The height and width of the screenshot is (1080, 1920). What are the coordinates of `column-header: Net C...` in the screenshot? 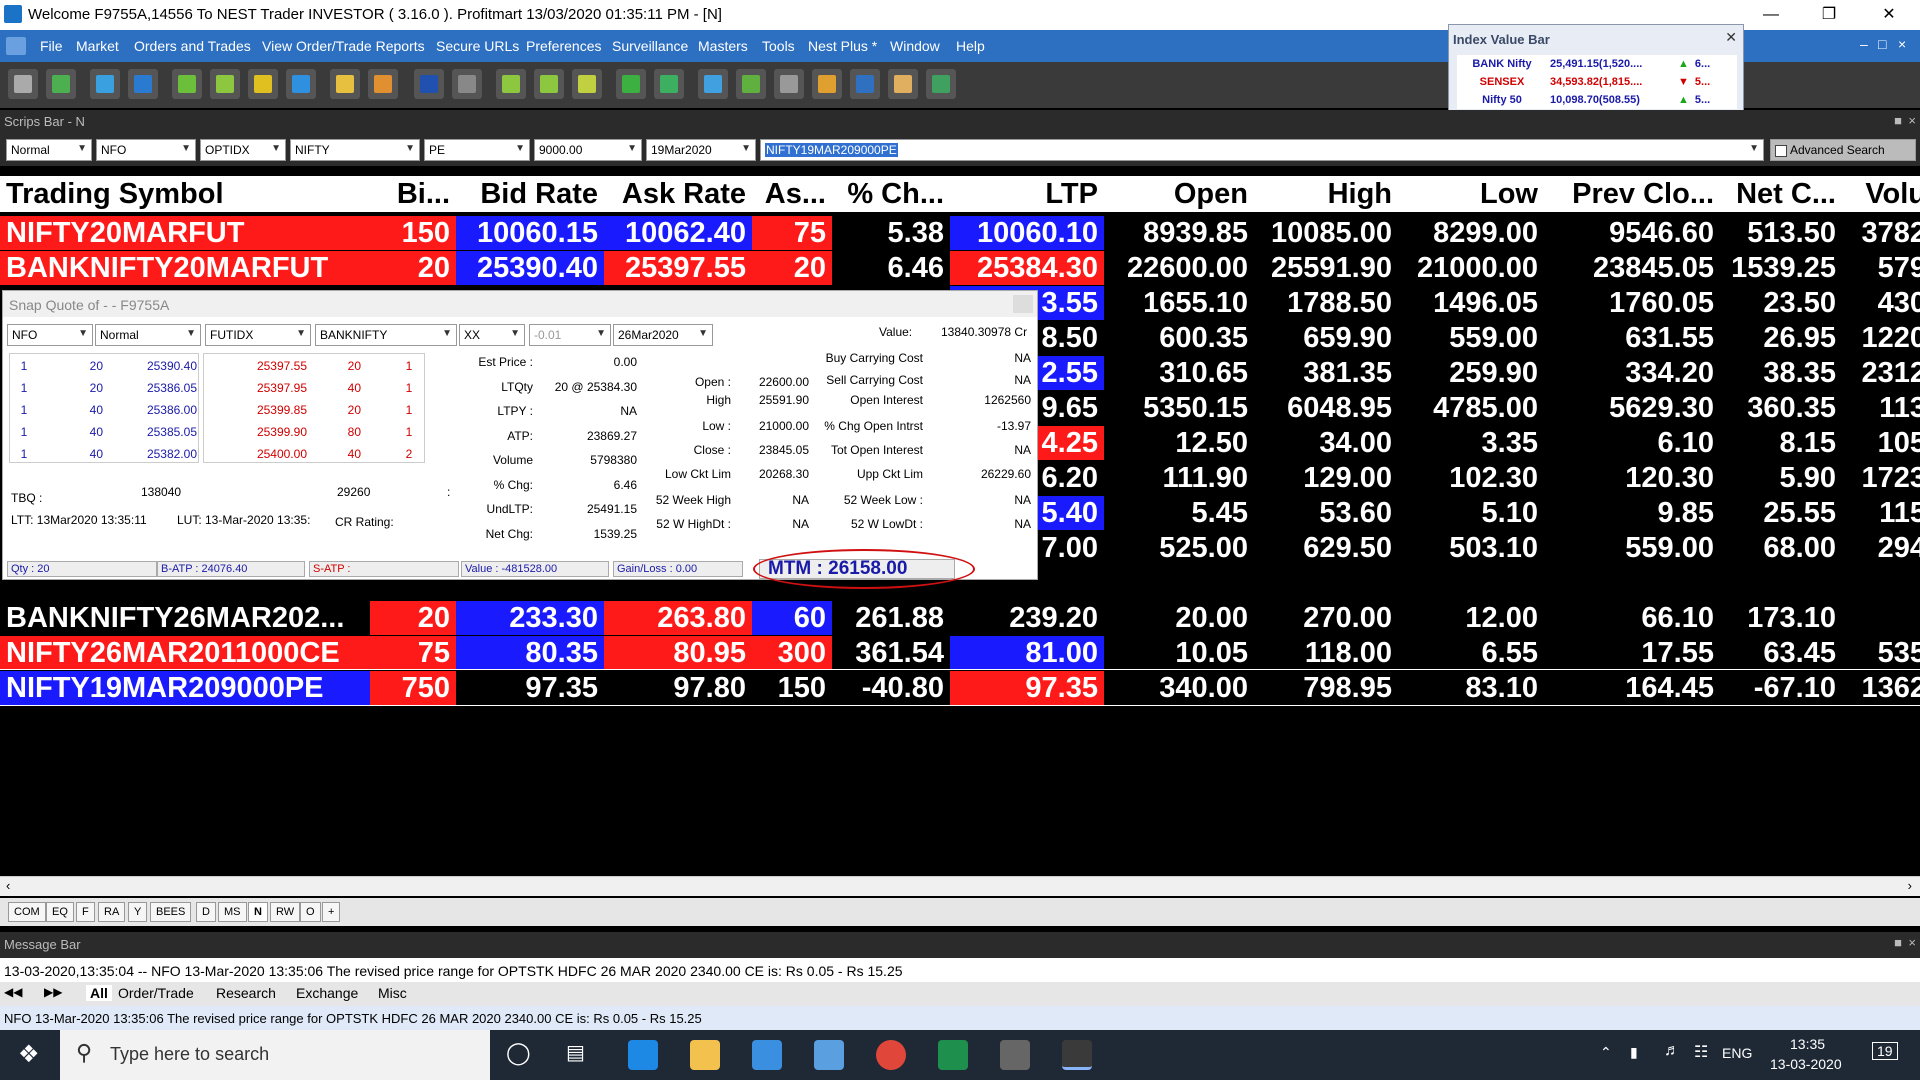 It's located at (1781, 194).